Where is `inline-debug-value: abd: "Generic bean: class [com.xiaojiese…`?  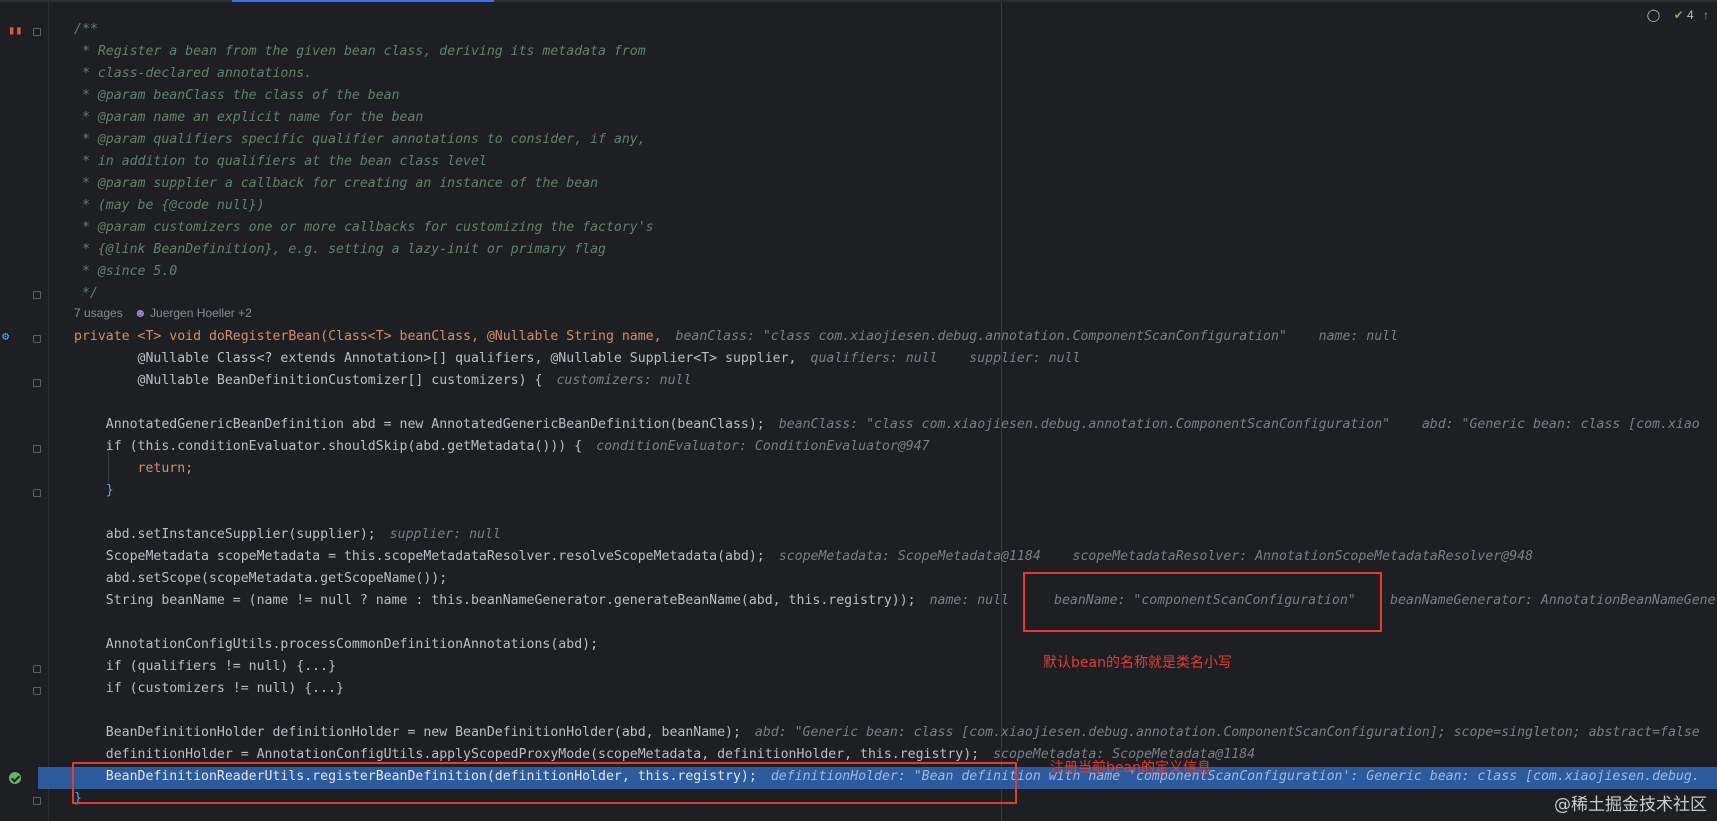 inline-debug-value: abd: "Generic bean: class [com.xiaojiese… is located at coordinates (1227, 732).